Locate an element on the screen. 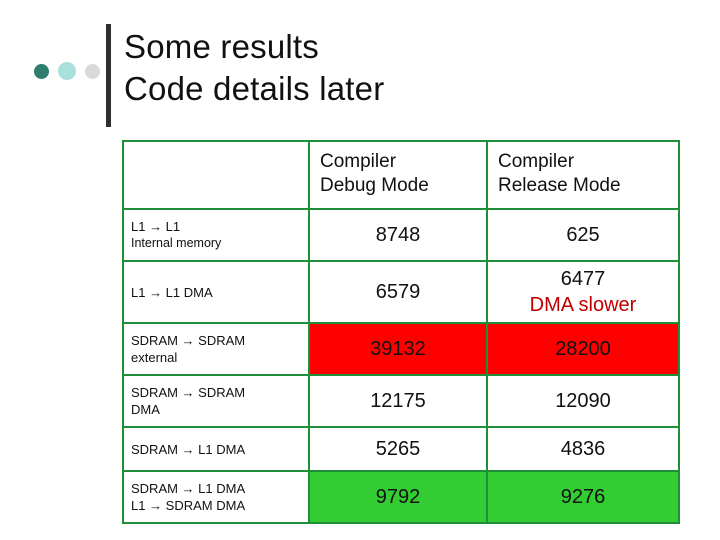 The width and height of the screenshot is (720, 540). table-row: SDRAM → L1 DMA L1 → SDRAM DMA 9792 9276 is located at coordinates (401, 497).